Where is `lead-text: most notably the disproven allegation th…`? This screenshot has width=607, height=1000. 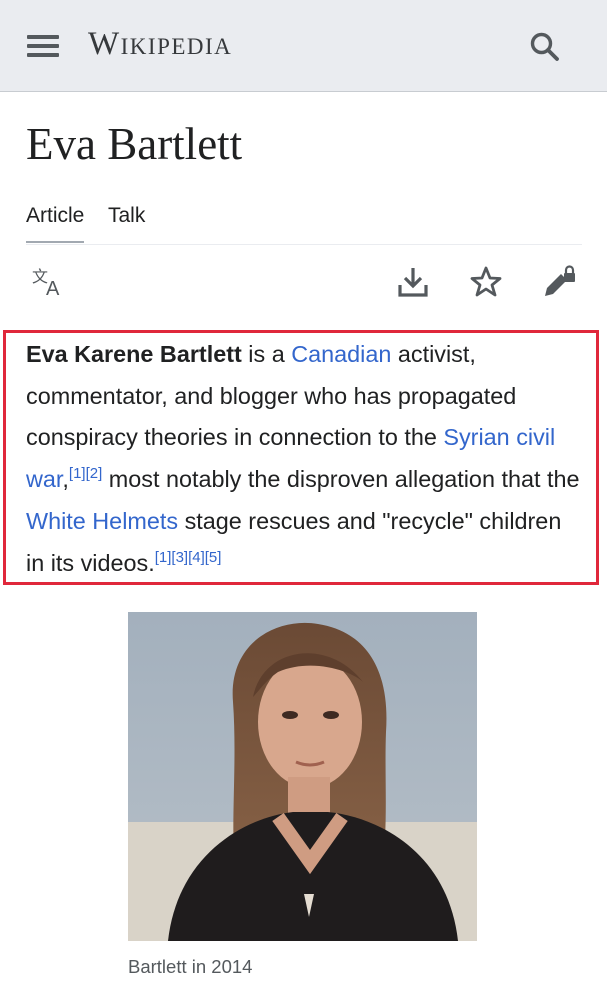
lead-text: most notably the disproven allegation th… is located at coordinates (341, 479).